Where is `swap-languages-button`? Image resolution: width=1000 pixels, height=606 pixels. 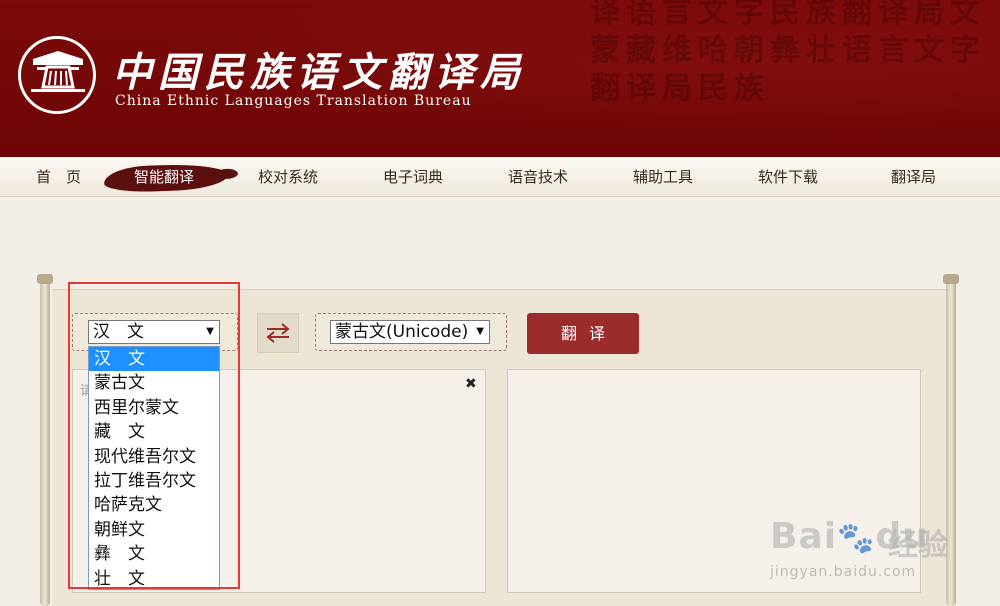
swap-languages-button is located at coordinates (278, 333).